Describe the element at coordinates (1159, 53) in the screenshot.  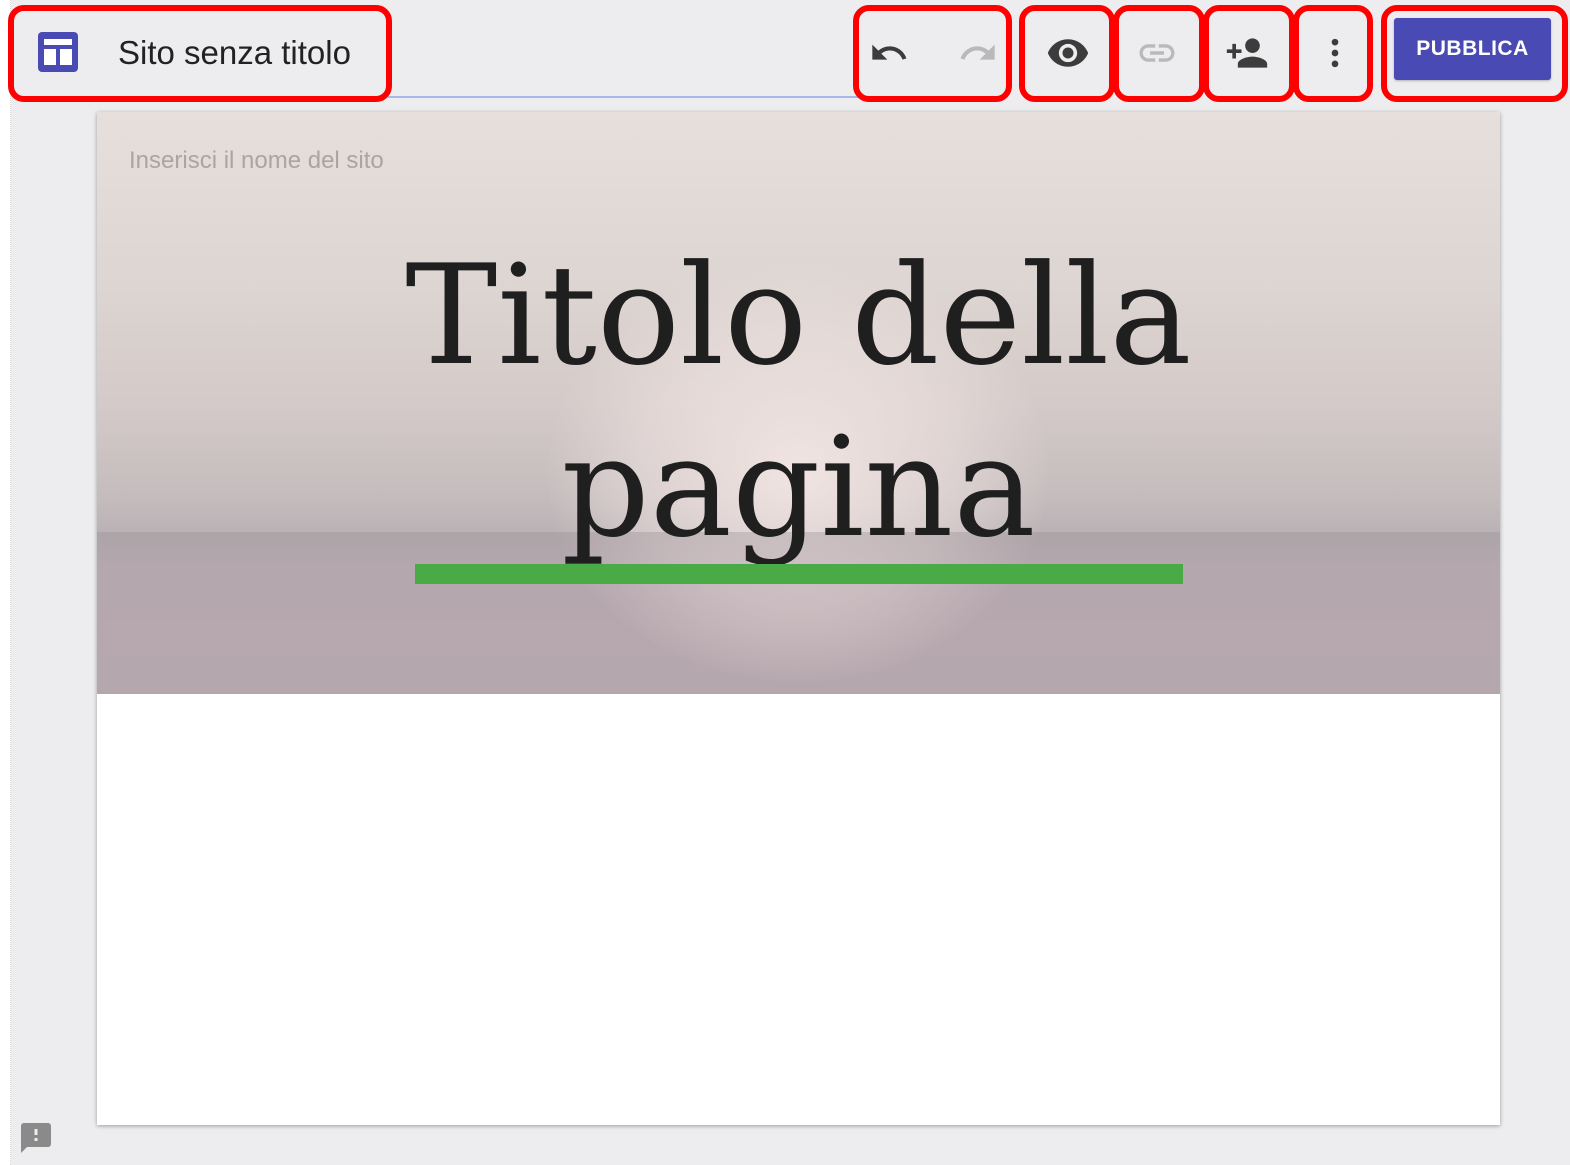
I see `highlight-link` at that location.